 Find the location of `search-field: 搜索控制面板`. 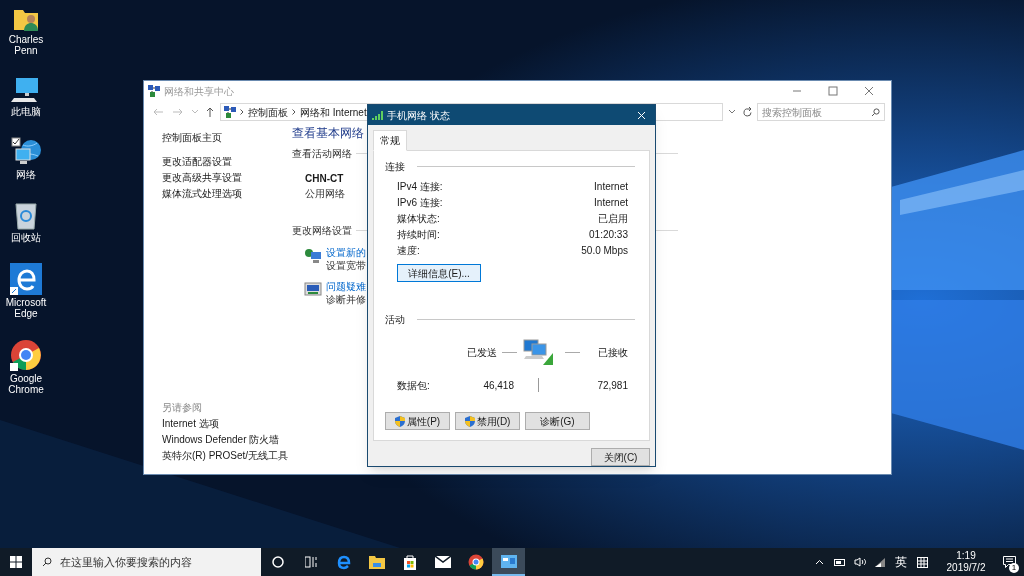

search-field: 搜索控制面板 is located at coordinates (821, 112).